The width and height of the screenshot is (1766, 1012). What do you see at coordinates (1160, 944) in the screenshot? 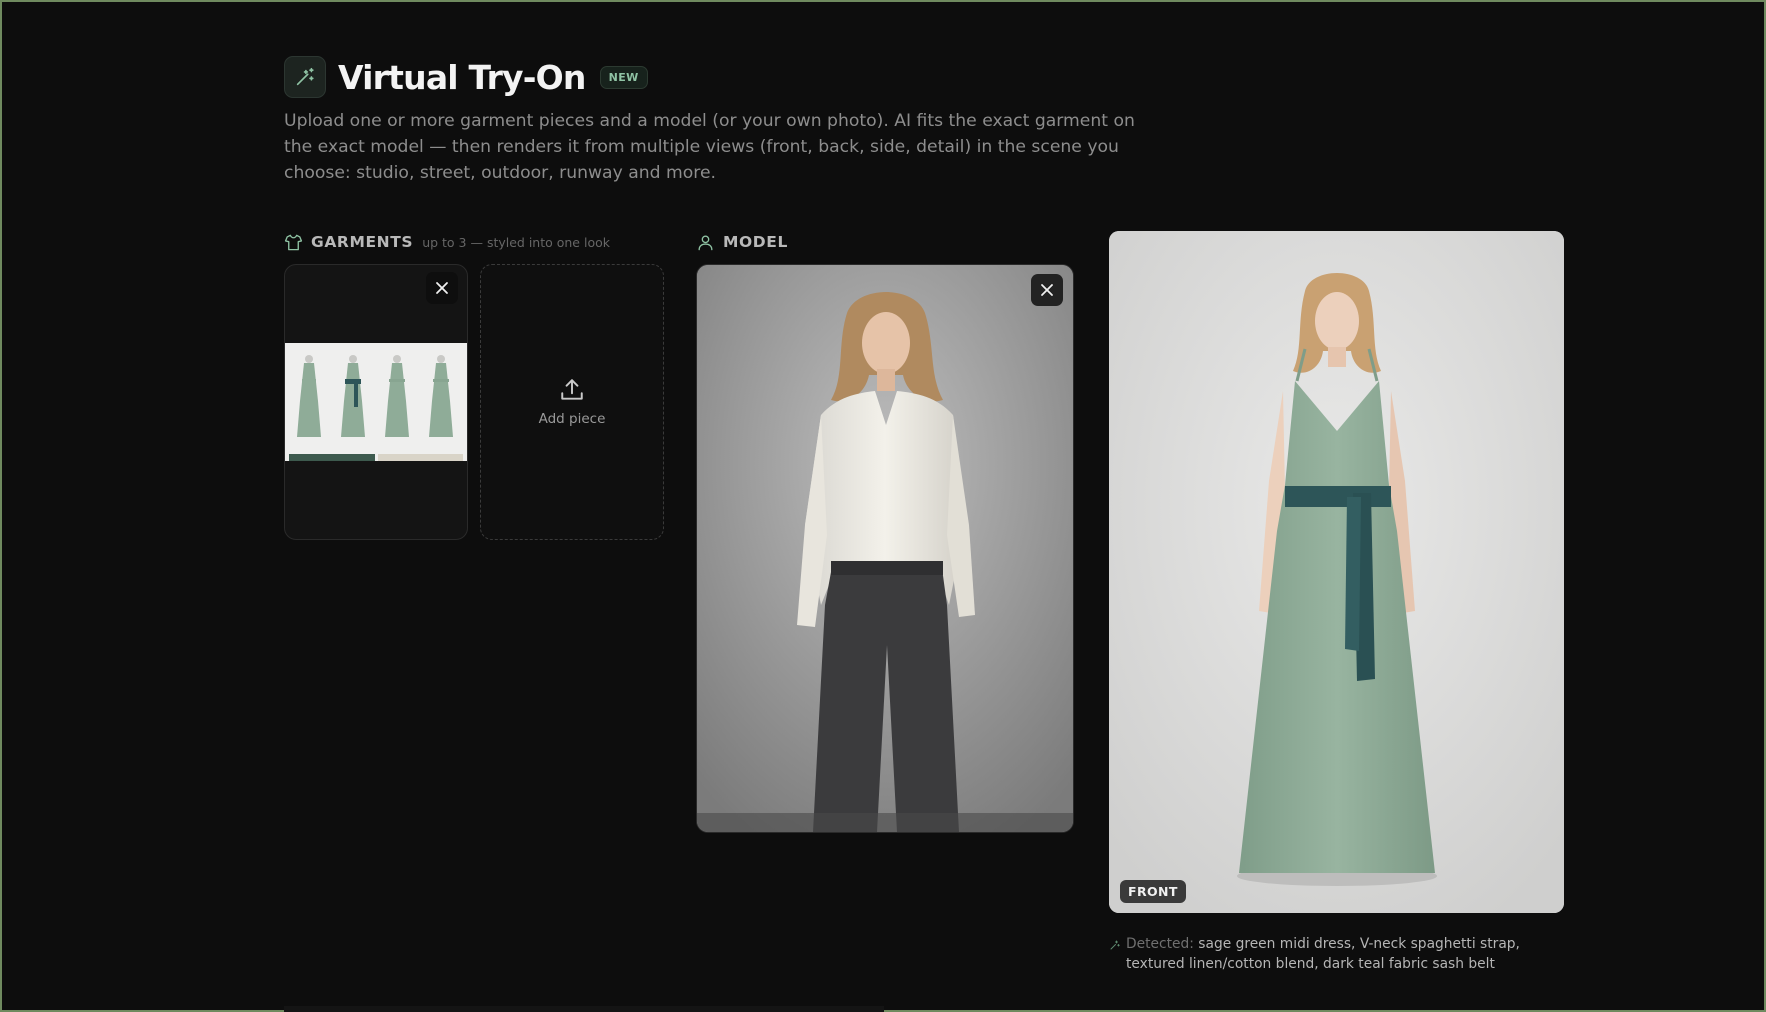
I see `detected-label: Detected:` at bounding box center [1160, 944].